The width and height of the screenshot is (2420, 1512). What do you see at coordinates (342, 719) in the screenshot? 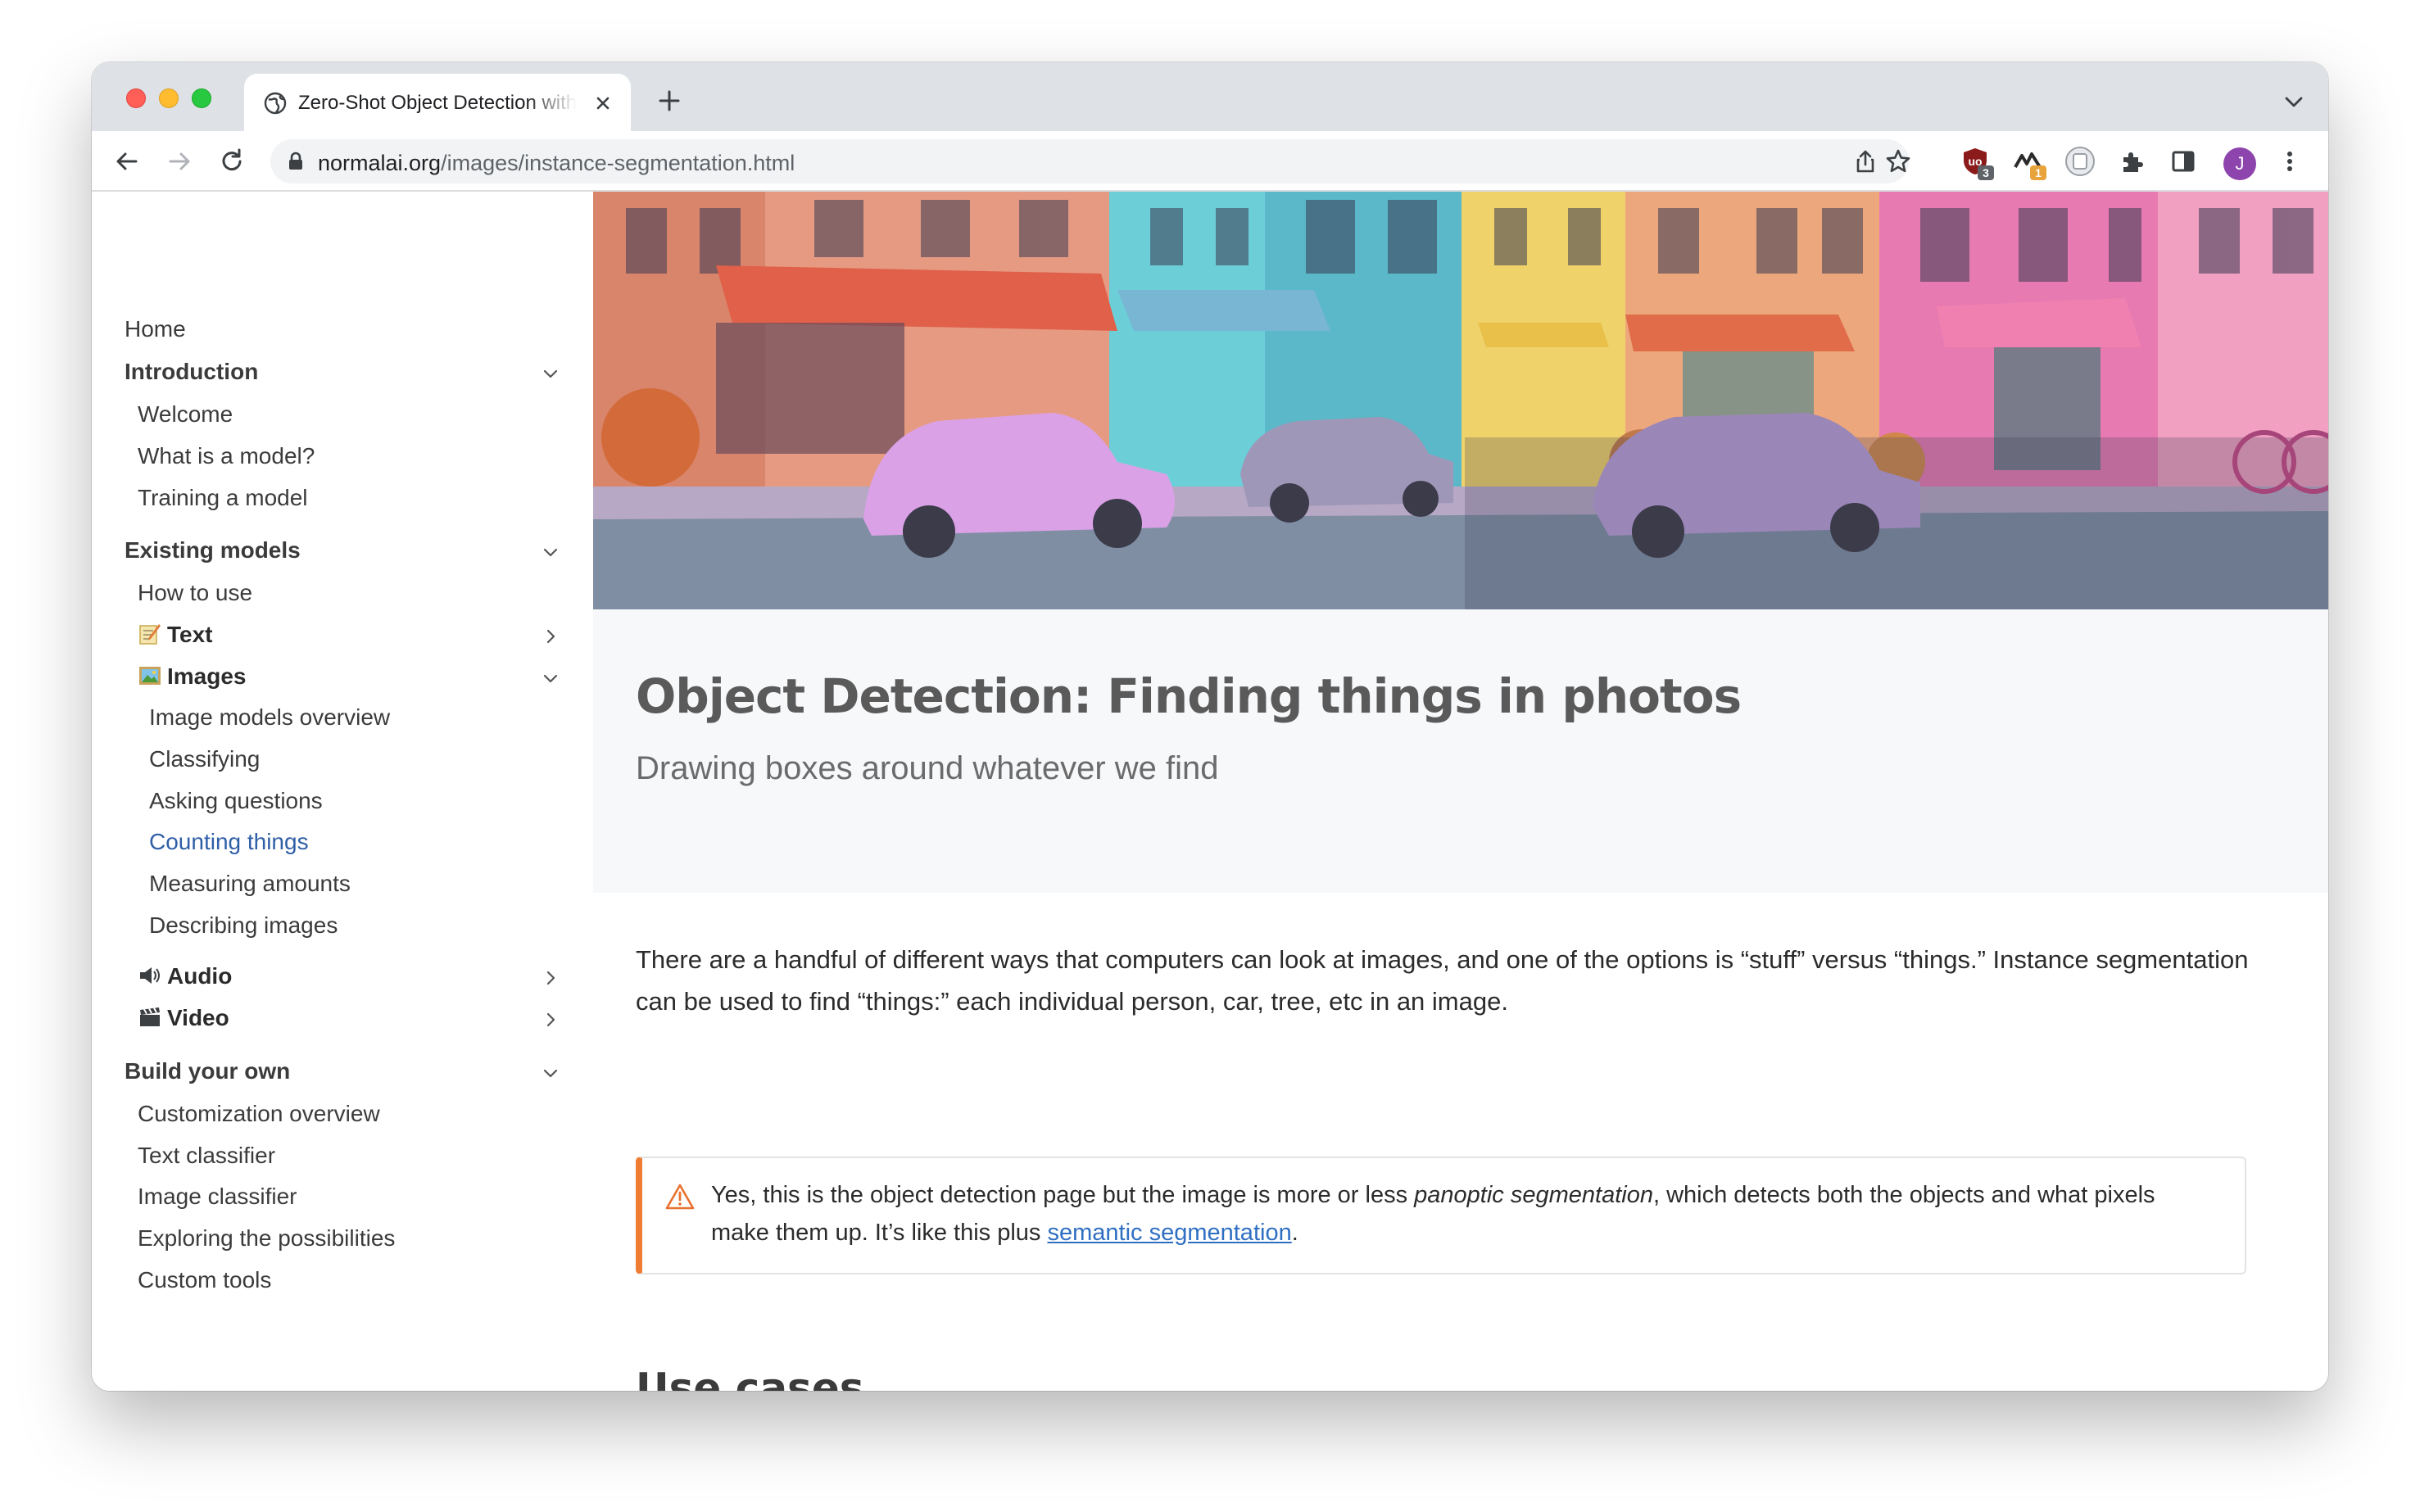
I see `sidebar-item-image-models-overview: Image models overview` at bounding box center [342, 719].